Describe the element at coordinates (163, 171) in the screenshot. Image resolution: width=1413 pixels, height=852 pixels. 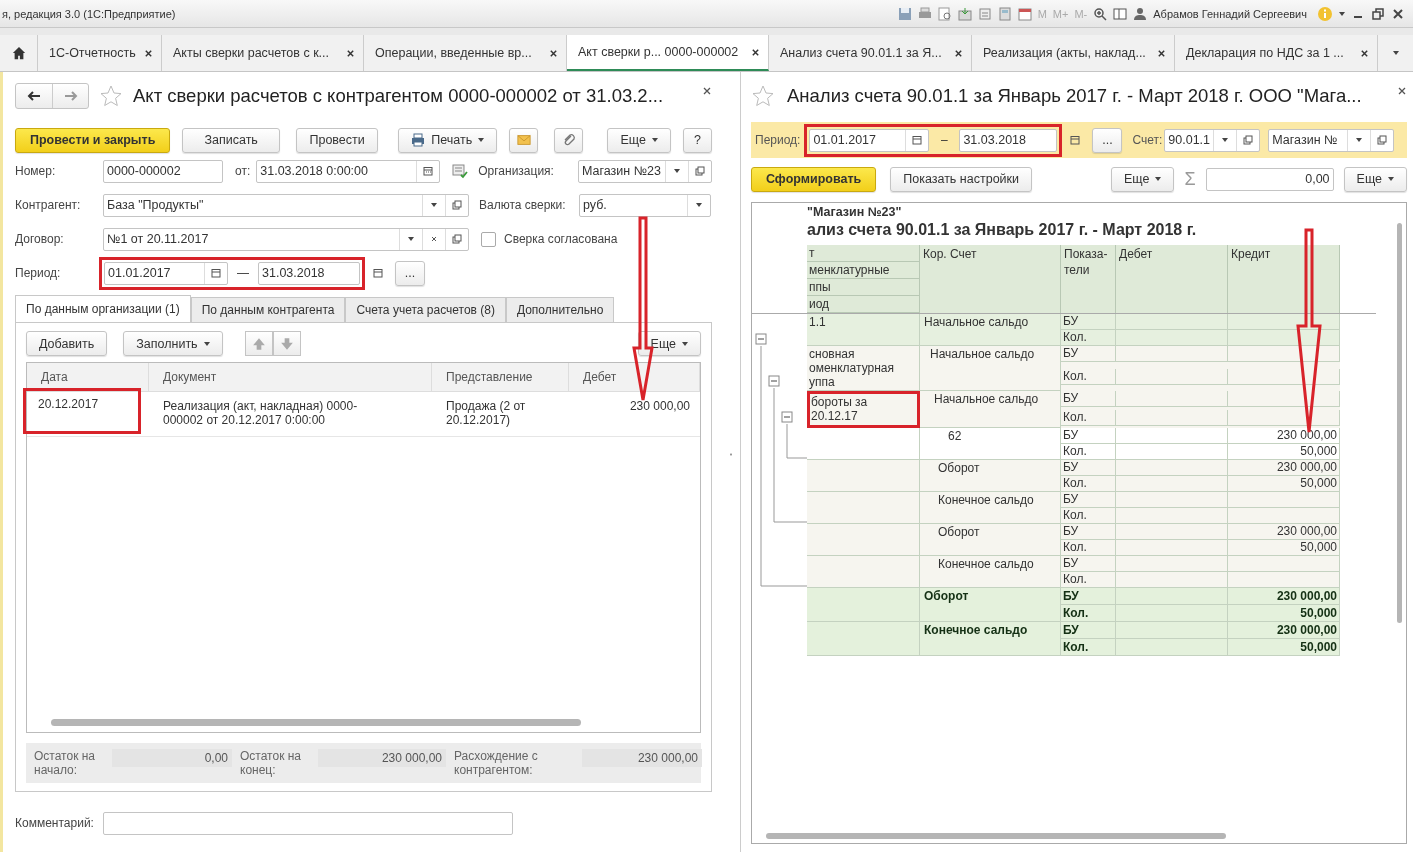
I see `number-field: 0000-000002` at that location.